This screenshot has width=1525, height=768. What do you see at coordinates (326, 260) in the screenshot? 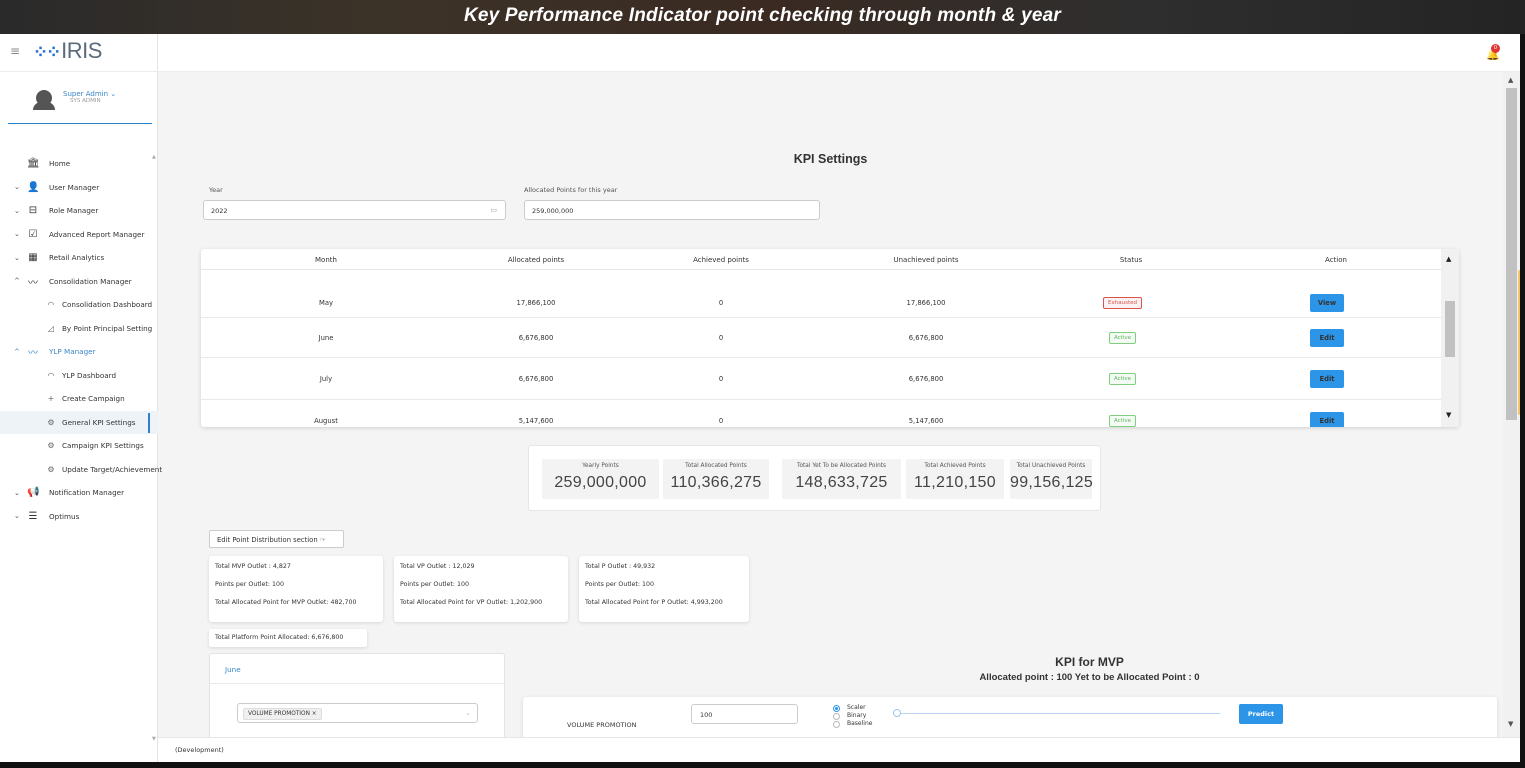
I see `col-month: Month` at bounding box center [326, 260].